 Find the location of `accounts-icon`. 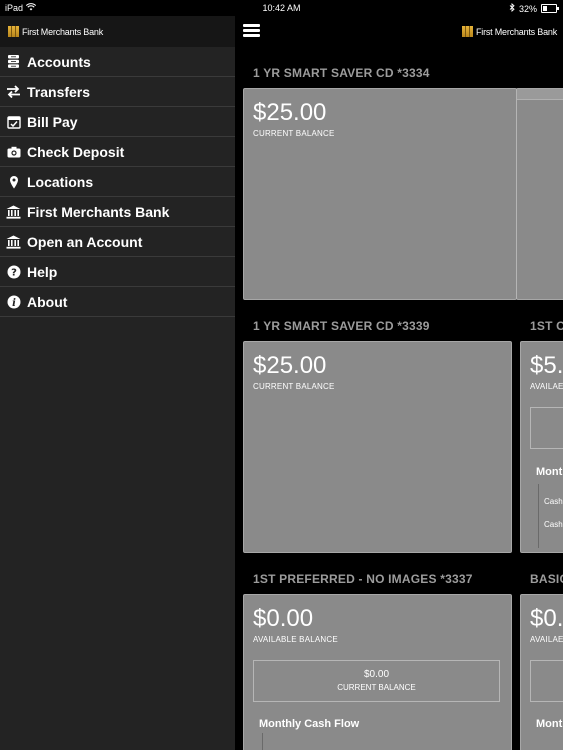

accounts-icon is located at coordinates (13, 61).